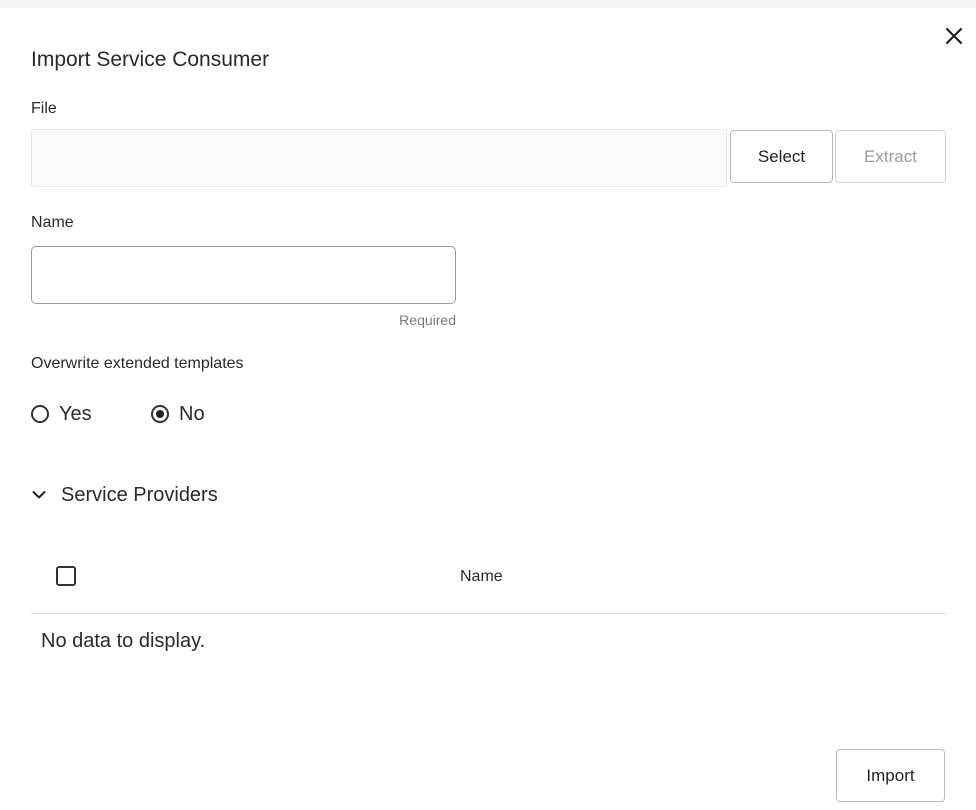 The width and height of the screenshot is (976, 810). What do you see at coordinates (243, 275) in the screenshot?
I see `name-input` at bounding box center [243, 275].